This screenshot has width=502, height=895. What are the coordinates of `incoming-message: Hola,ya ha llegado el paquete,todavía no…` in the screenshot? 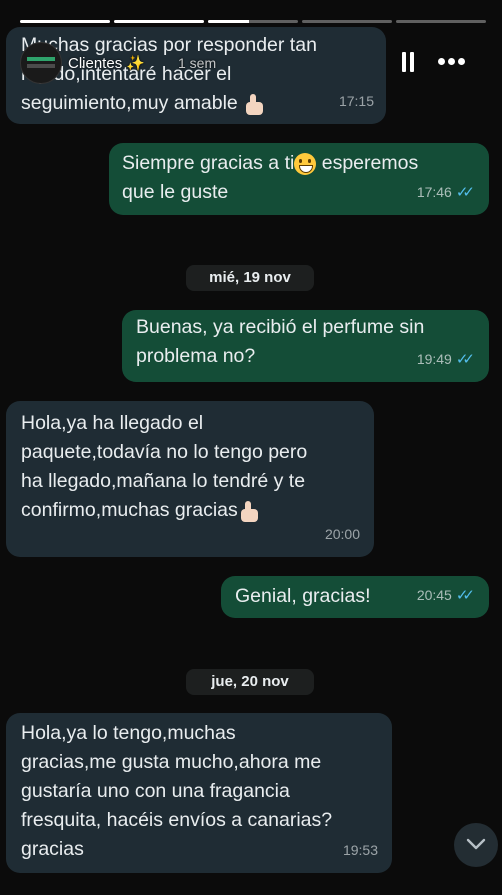 It's located at (190, 479).